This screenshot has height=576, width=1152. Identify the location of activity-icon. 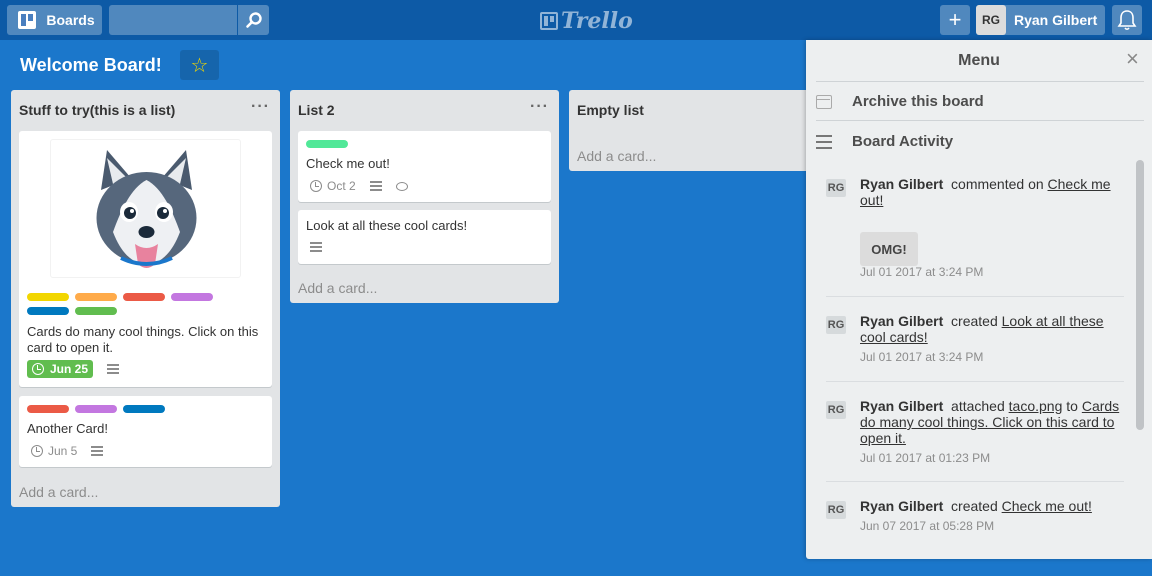
(824, 141).